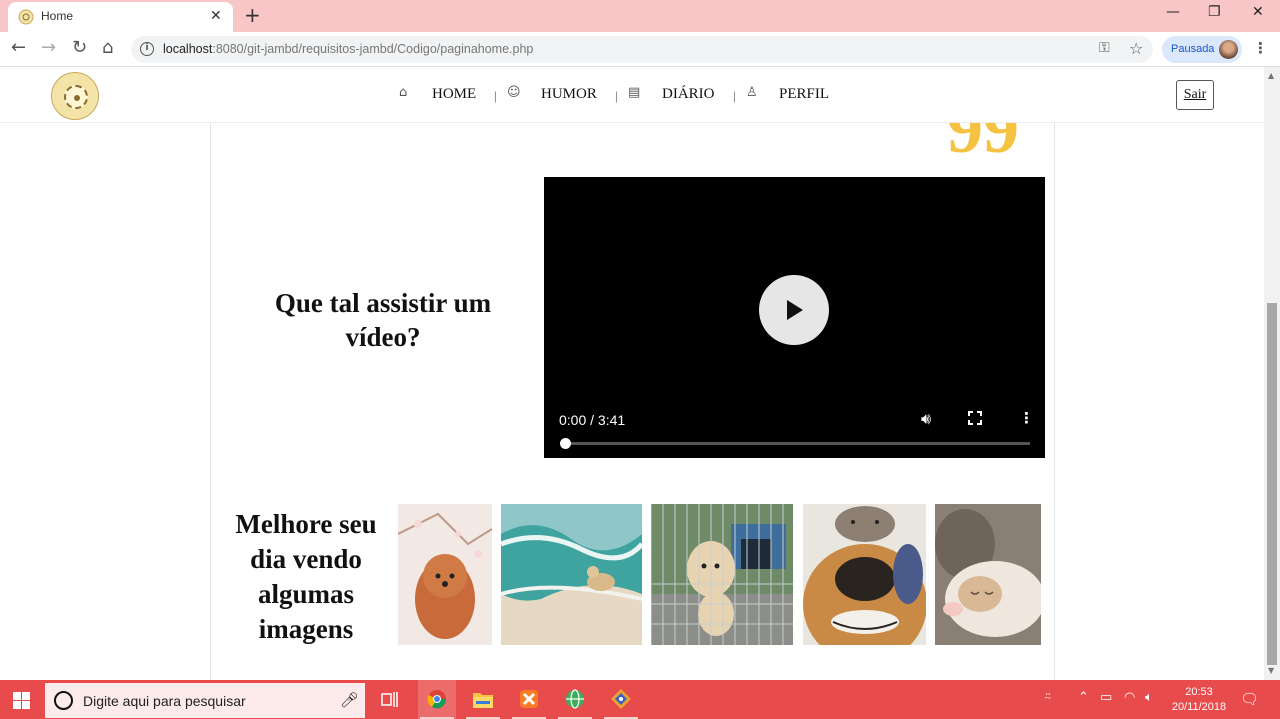 Image resolution: width=1280 pixels, height=719 pixels. What do you see at coordinates (445, 574) in the screenshot?
I see `poodle-puppy-photo` at bounding box center [445, 574].